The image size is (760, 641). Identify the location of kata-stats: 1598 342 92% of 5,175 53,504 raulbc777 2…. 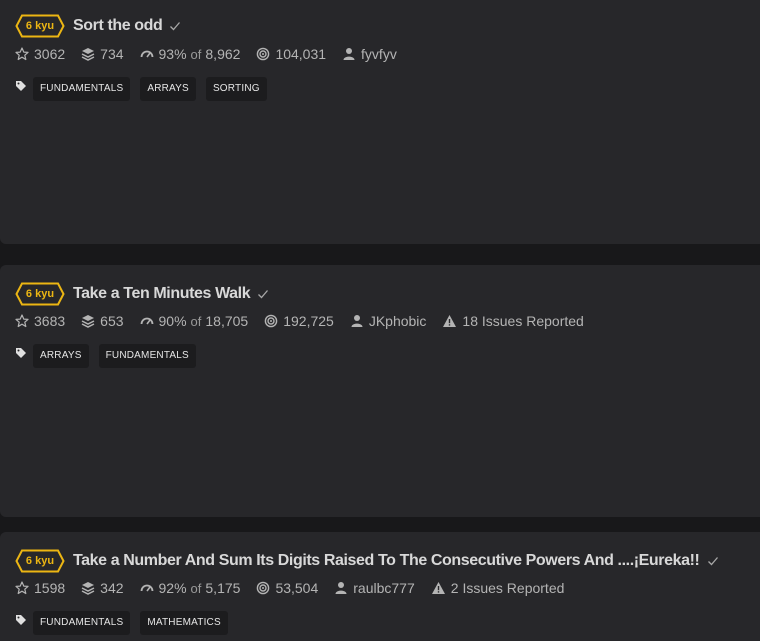
(297, 588).